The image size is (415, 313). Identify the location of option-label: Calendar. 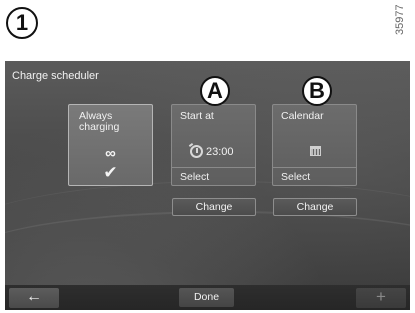
(302, 116).